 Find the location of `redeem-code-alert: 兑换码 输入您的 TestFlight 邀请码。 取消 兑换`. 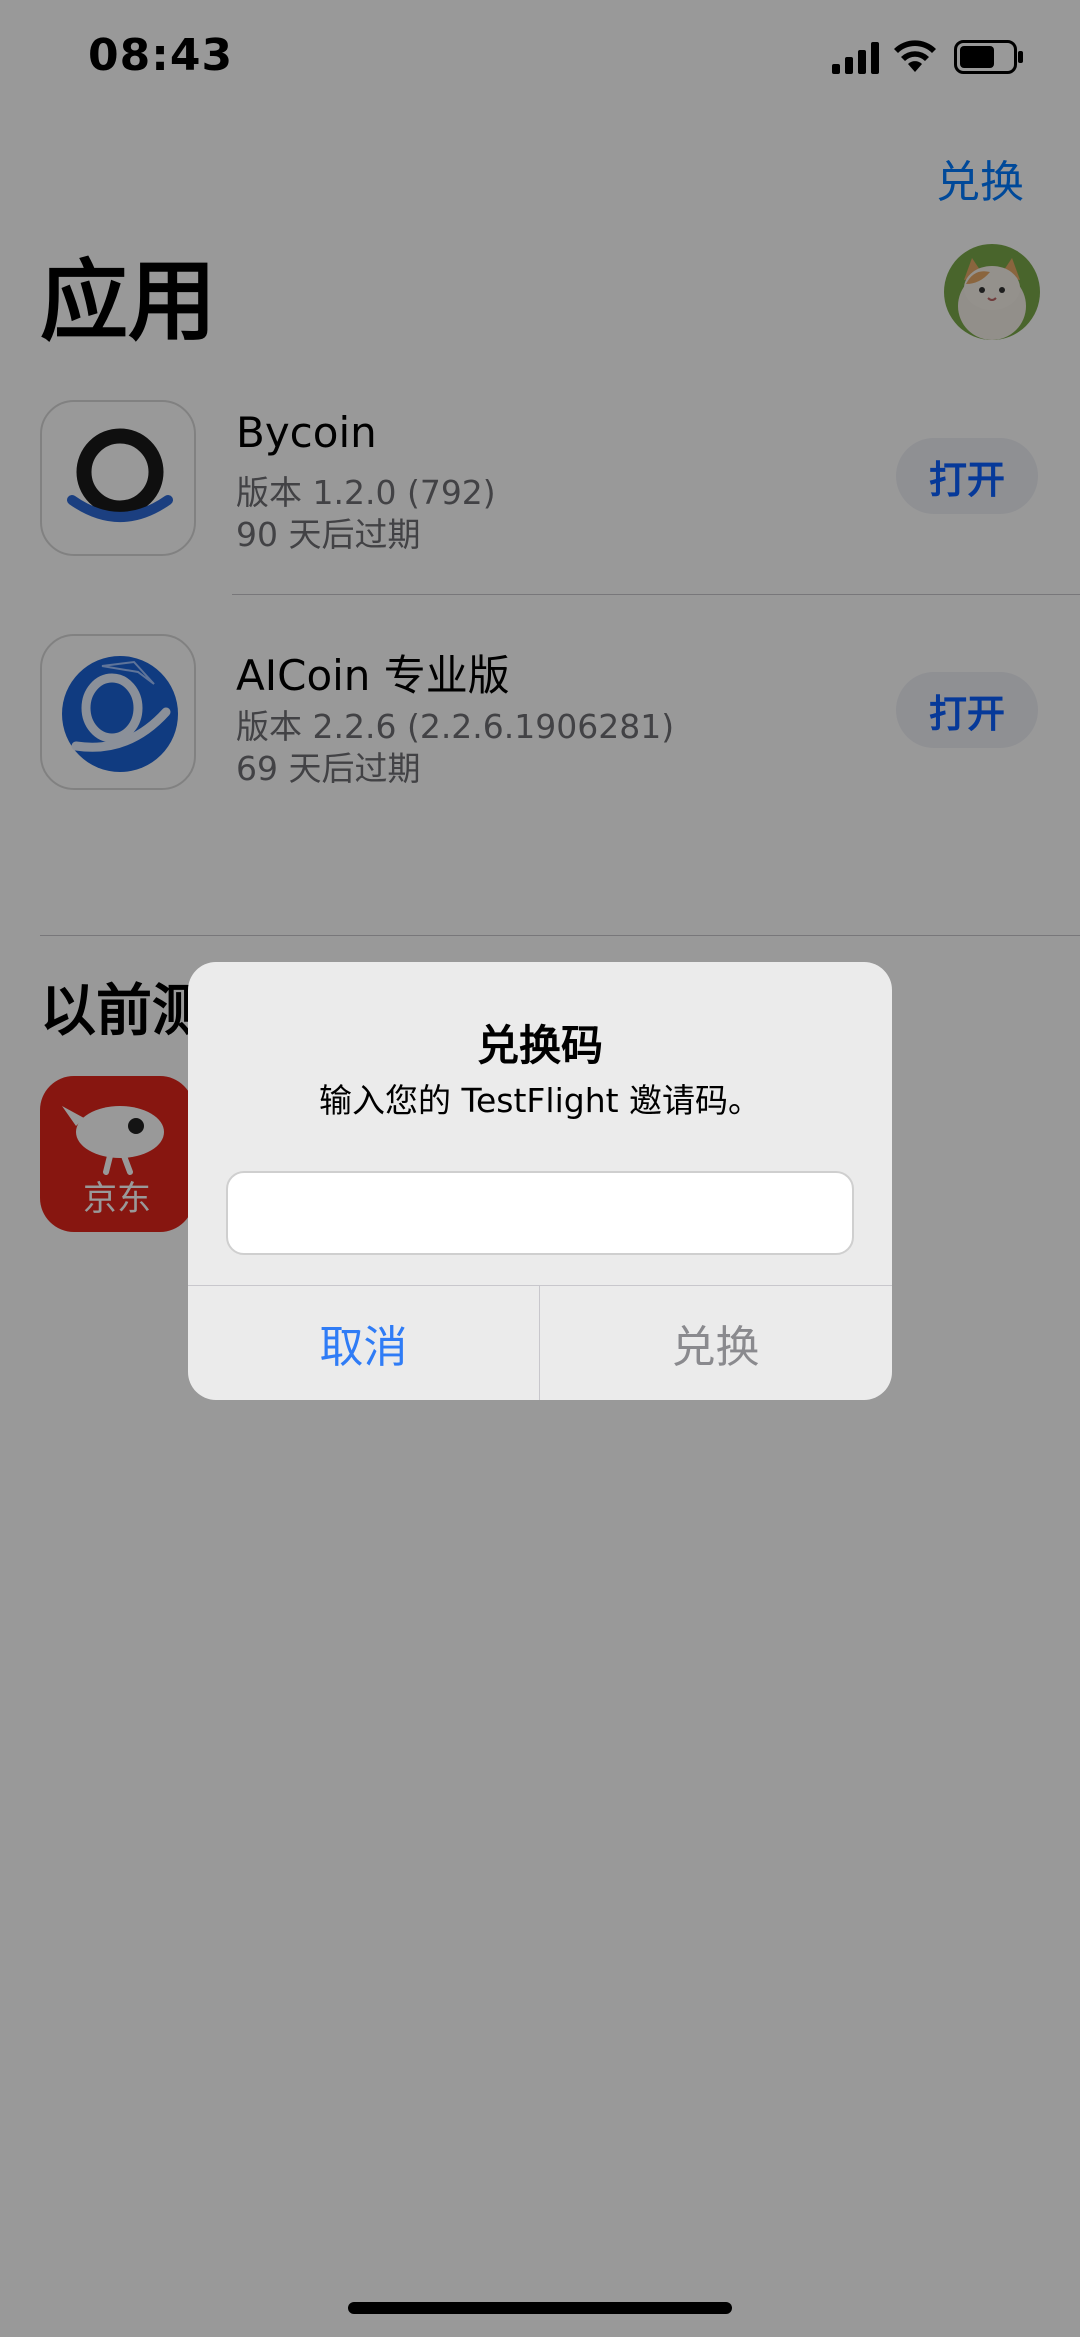

redeem-code-alert: 兑换码 输入您的 TestFlight 邀请码。 取消 兑换 is located at coordinates (540, 1181).